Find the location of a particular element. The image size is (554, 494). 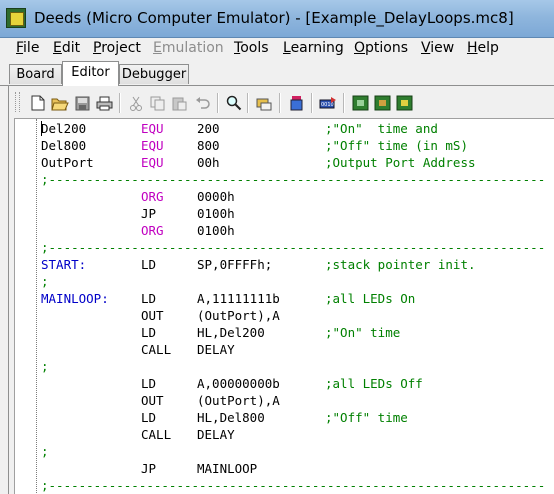

code-label: MAINLOOP: is located at coordinates (75, 298).